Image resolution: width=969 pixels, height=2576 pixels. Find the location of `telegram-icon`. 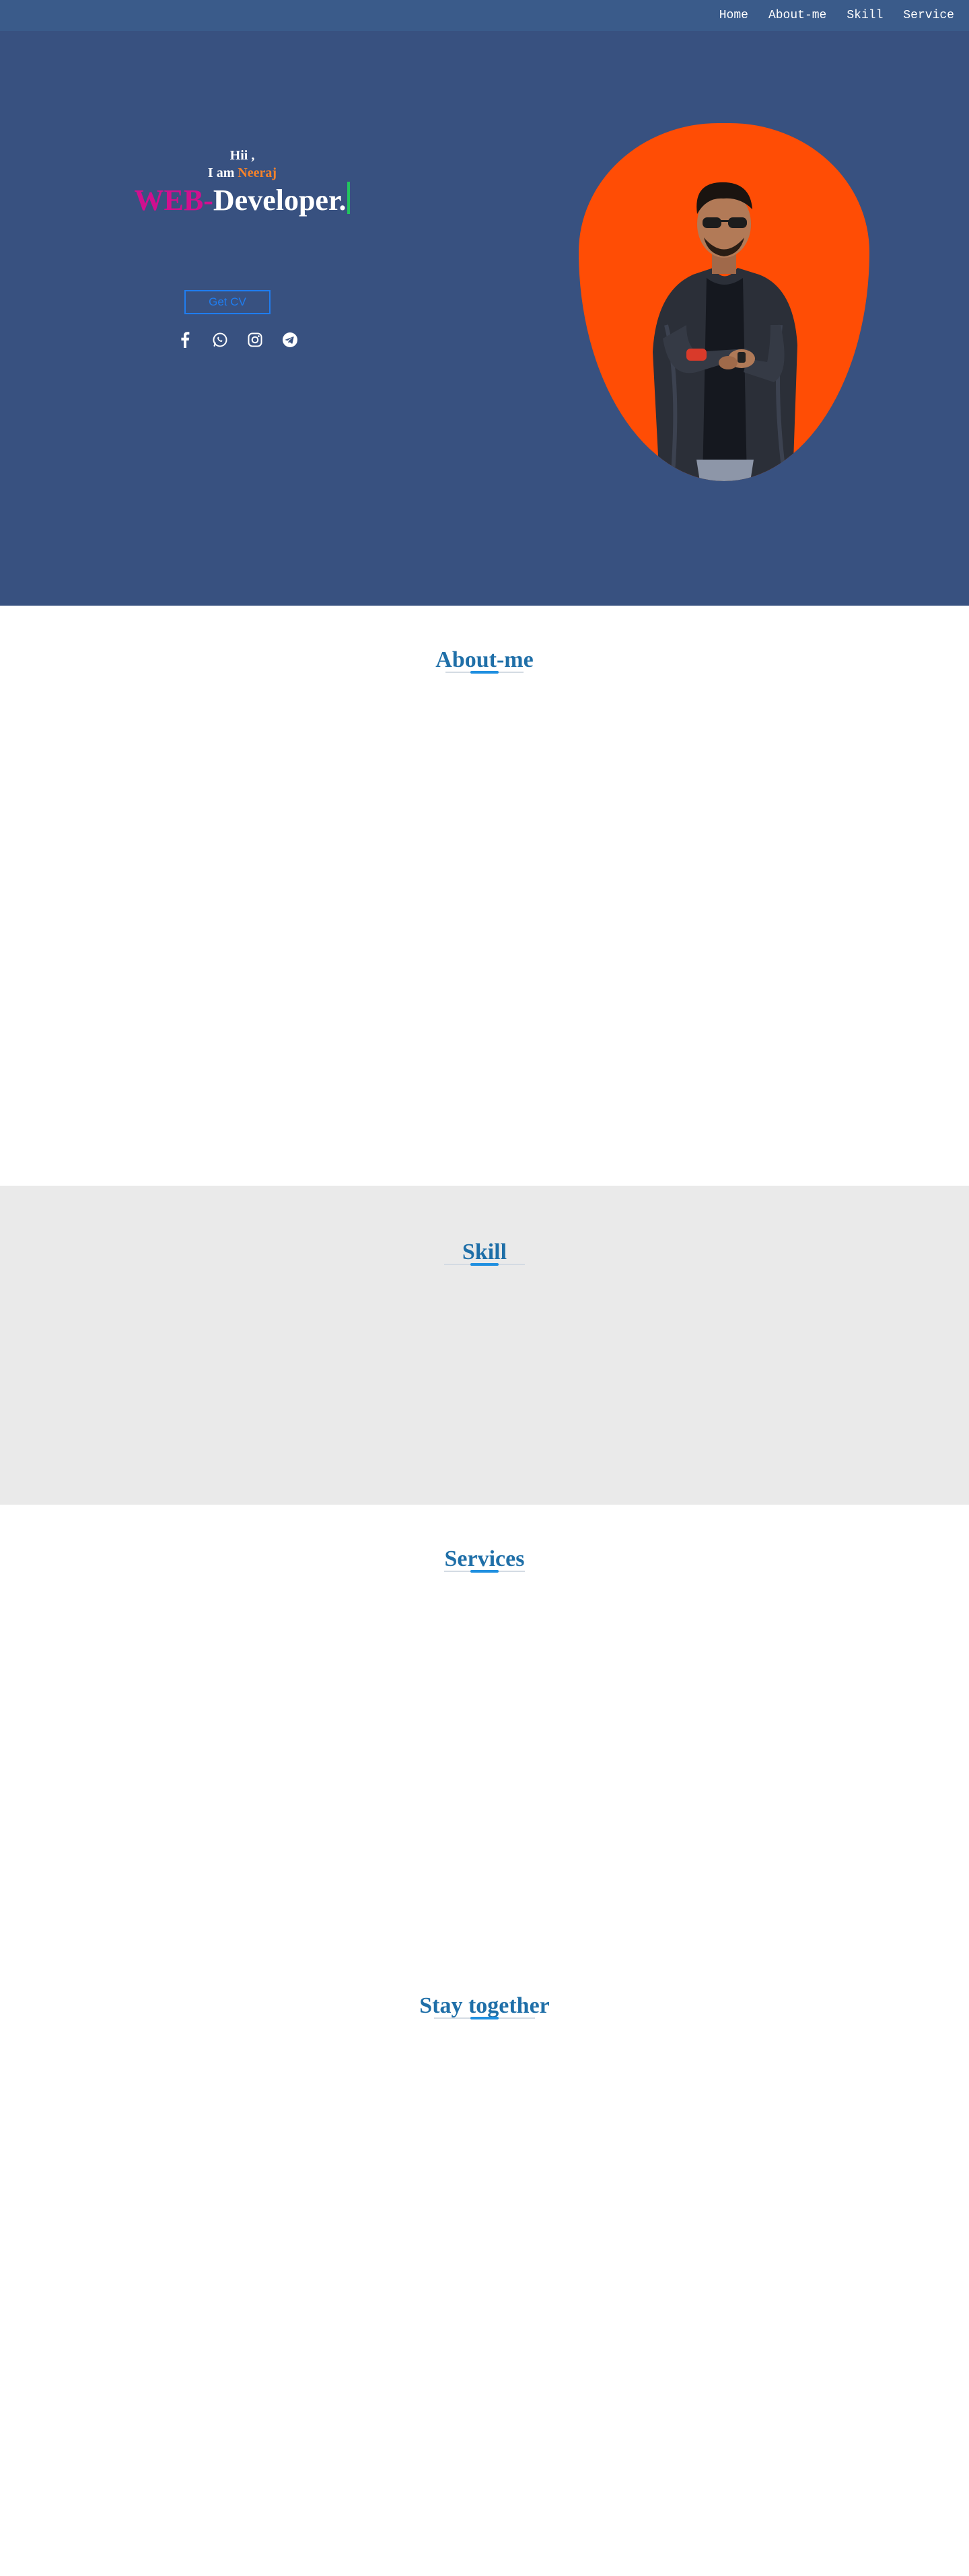

telegram-icon is located at coordinates (290, 340).